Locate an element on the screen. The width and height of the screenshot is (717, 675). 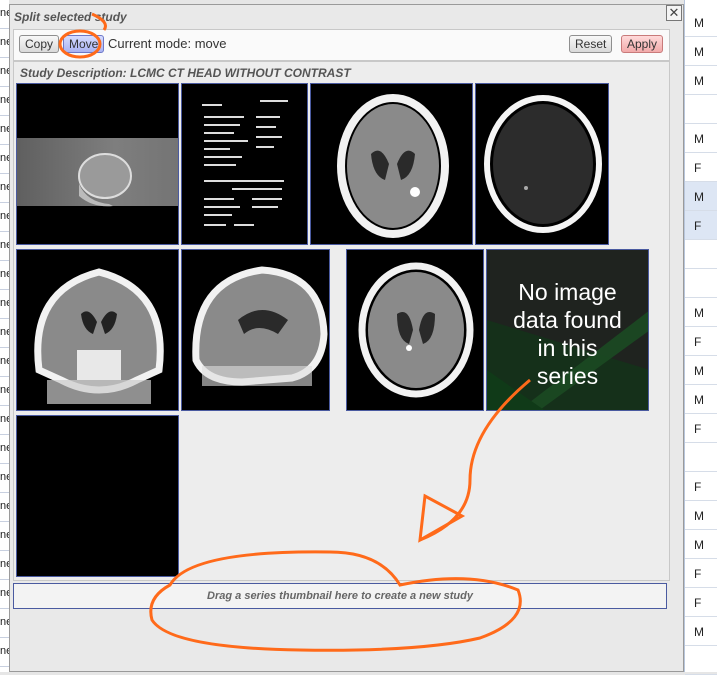
dialog-title: Split selected study is located at coordinates (70, 17).